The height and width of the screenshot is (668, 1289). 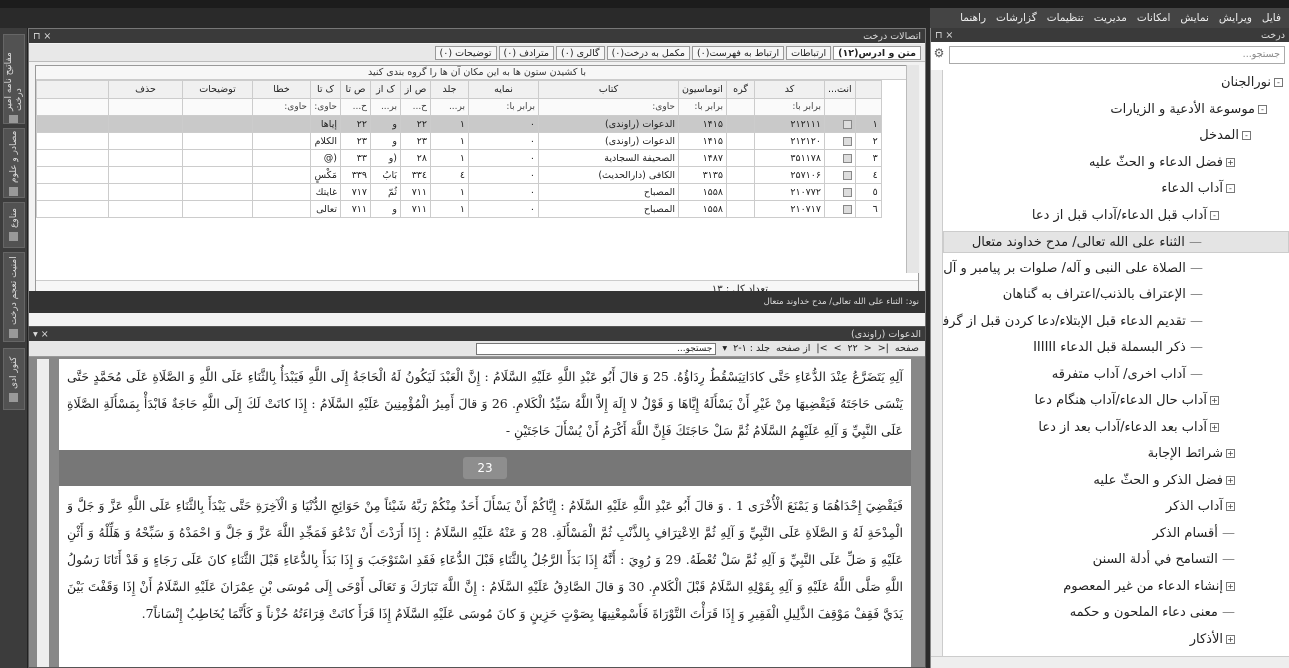 What do you see at coordinates (580, 52) in the screenshot?
I see `links-tab: گالری (۰)` at bounding box center [580, 52].